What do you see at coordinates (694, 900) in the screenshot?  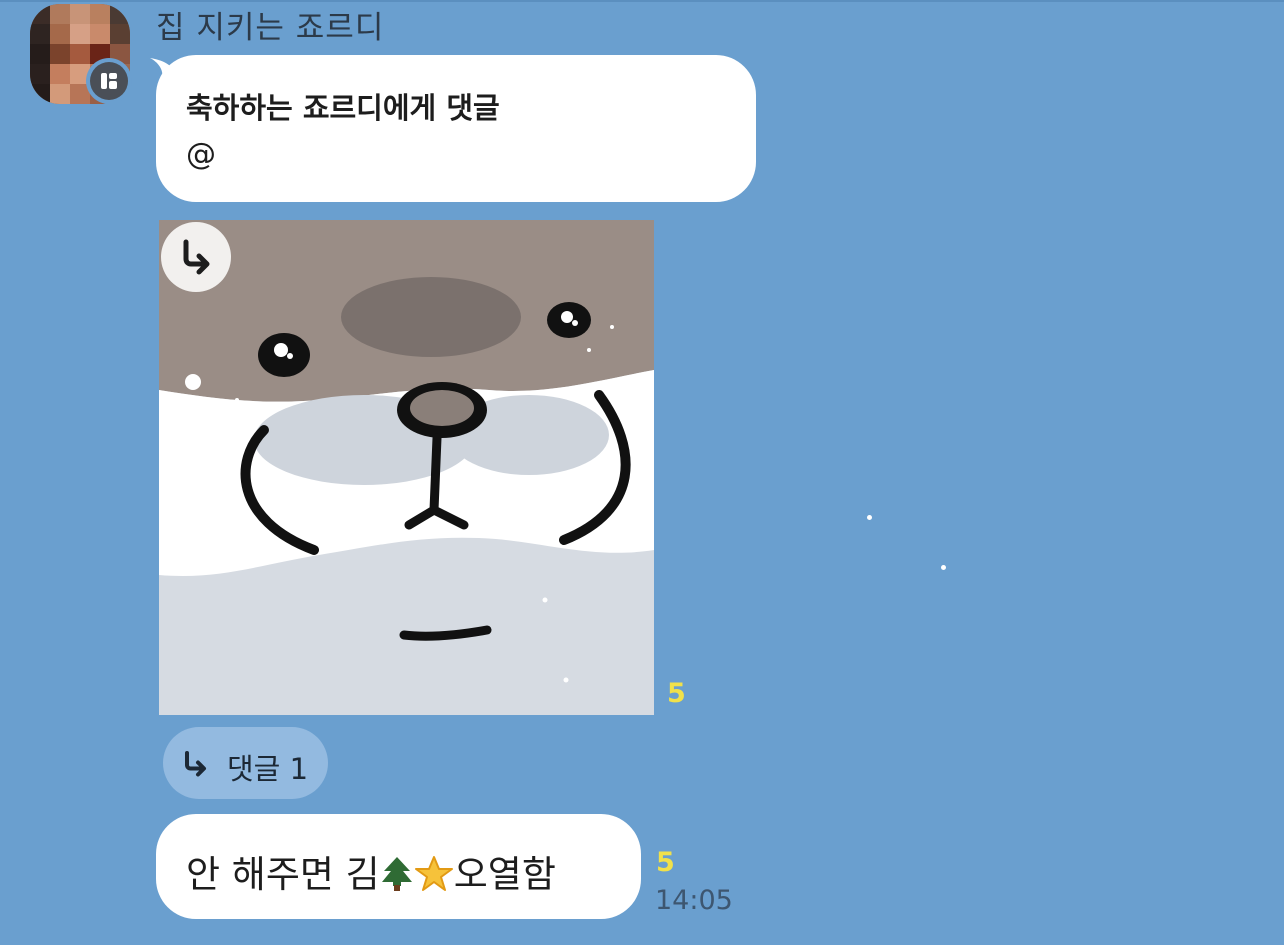 I see `message-timestamp: 14:05` at bounding box center [694, 900].